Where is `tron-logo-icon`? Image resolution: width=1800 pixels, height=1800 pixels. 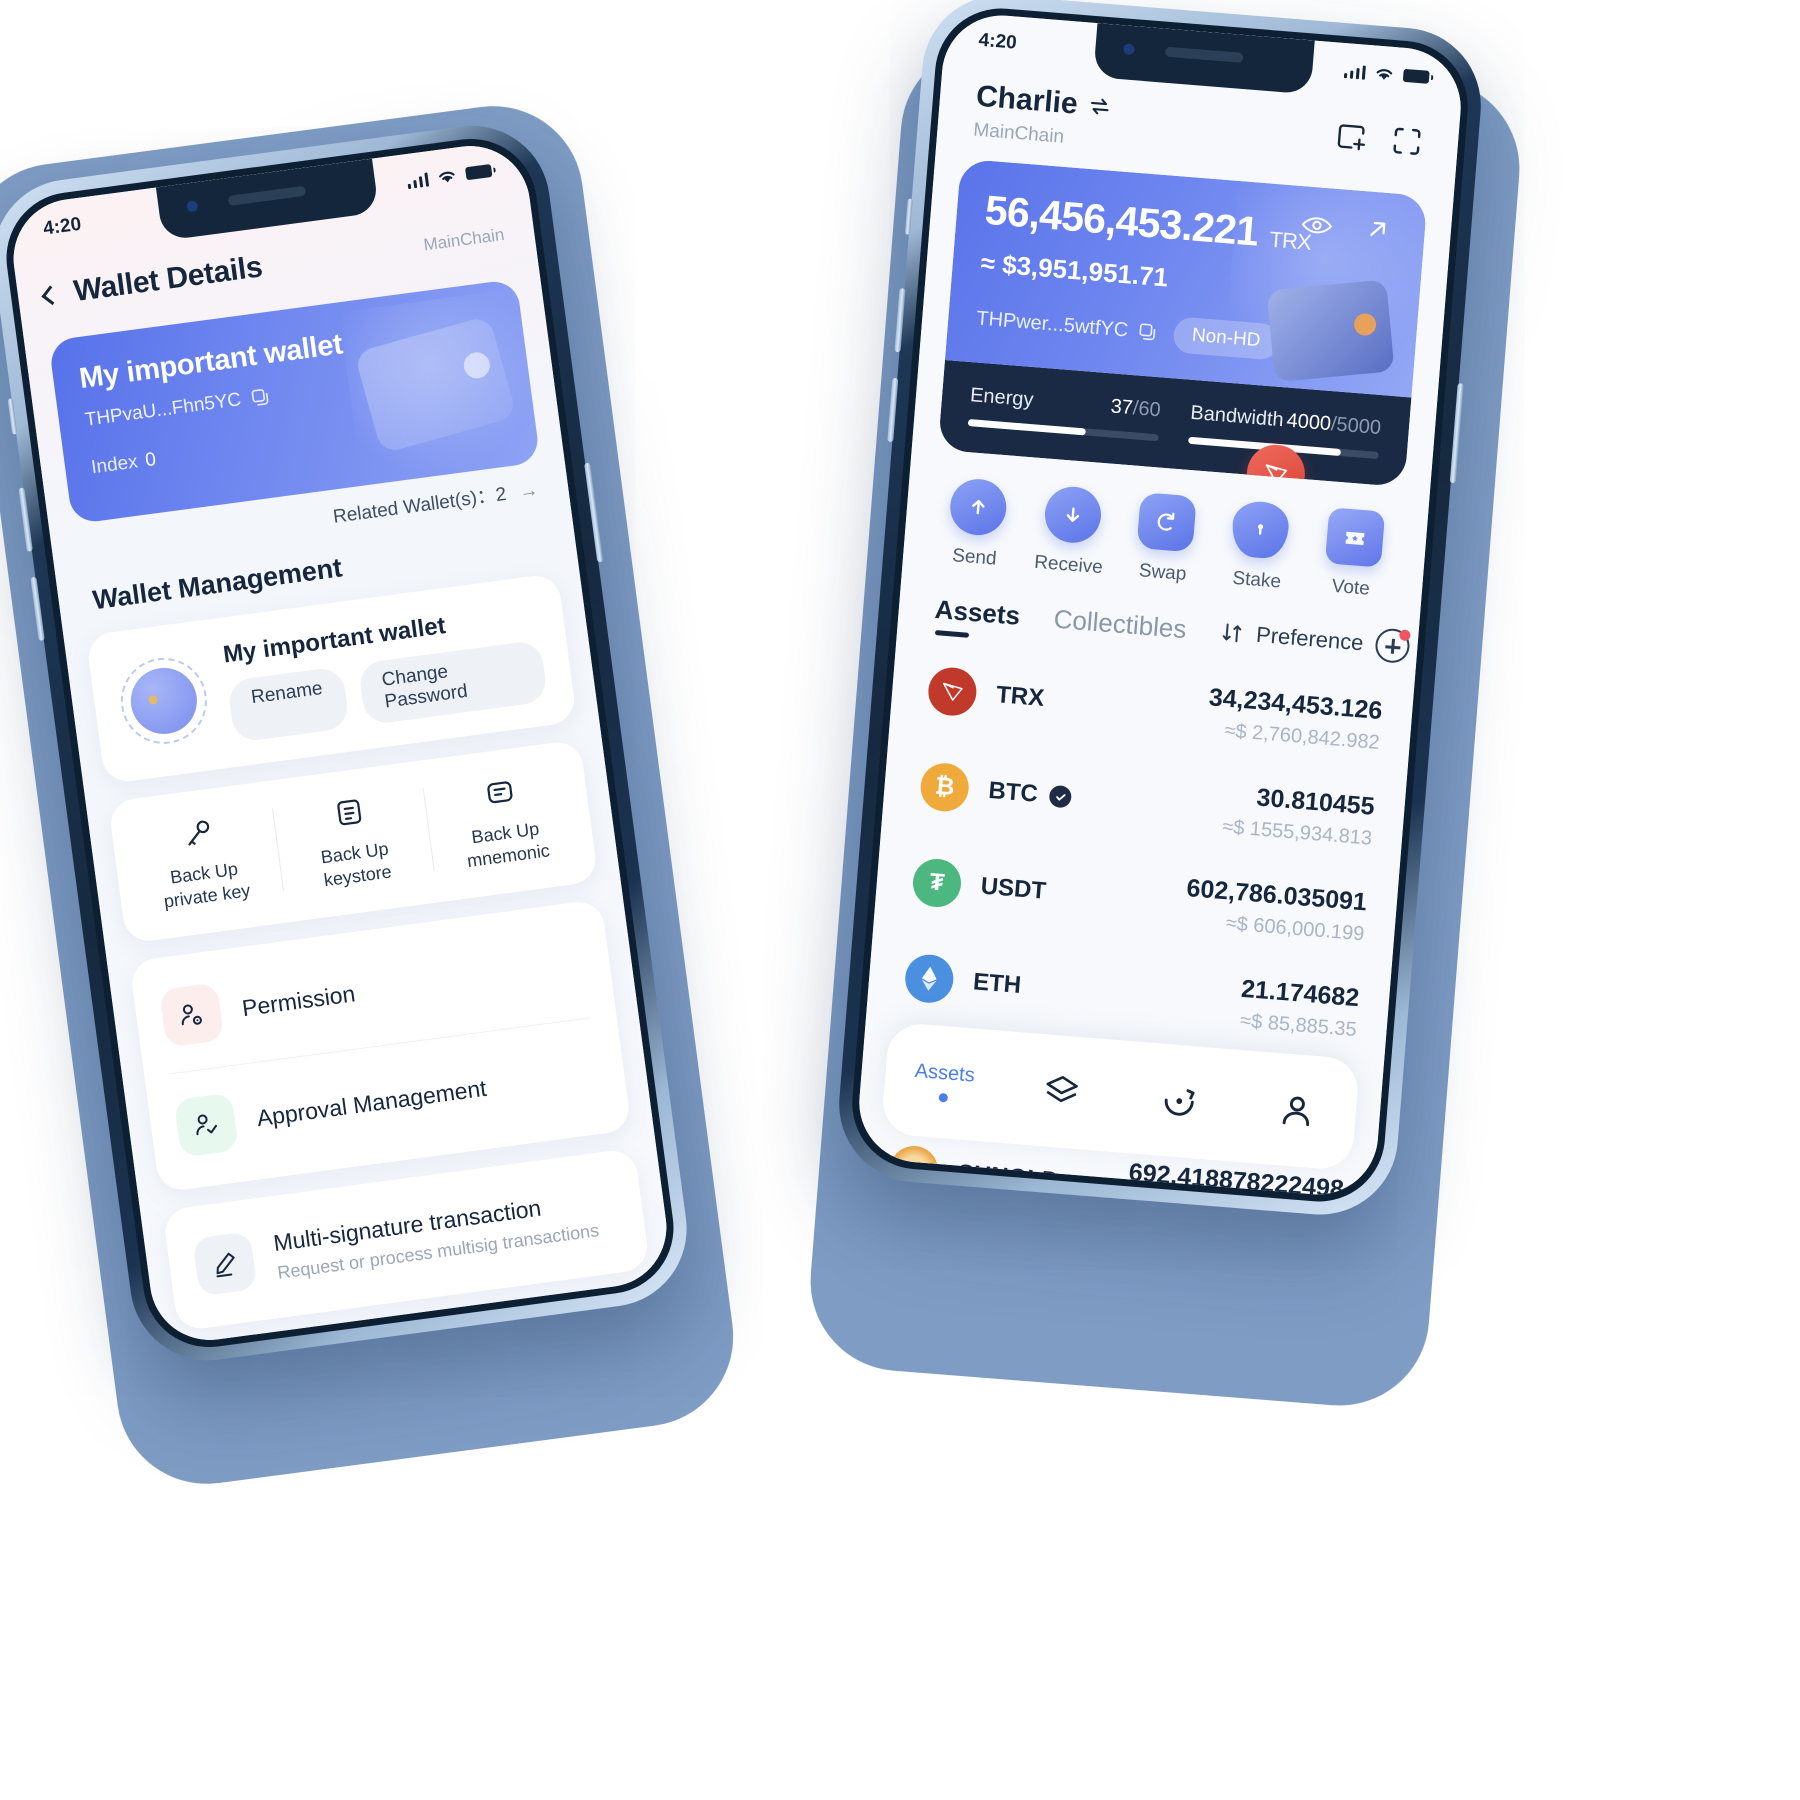 tron-logo-icon is located at coordinates (952, 691).